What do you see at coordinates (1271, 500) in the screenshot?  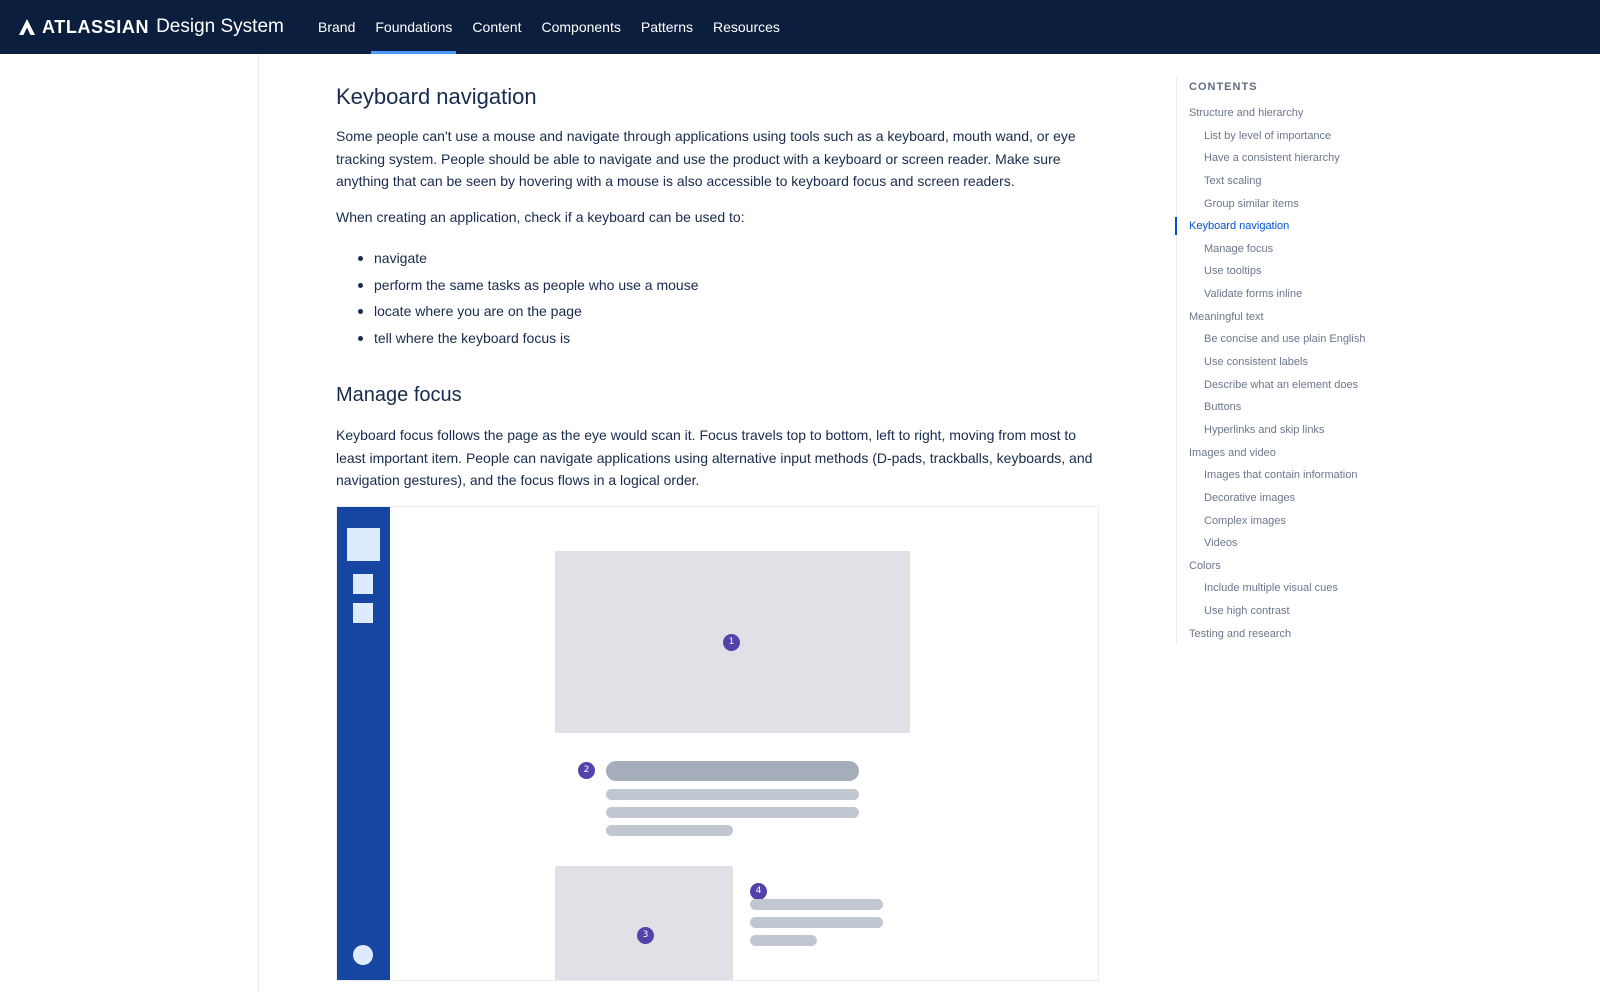 I see `toc-link: Decorative images` at bounding box center [1271, 500].